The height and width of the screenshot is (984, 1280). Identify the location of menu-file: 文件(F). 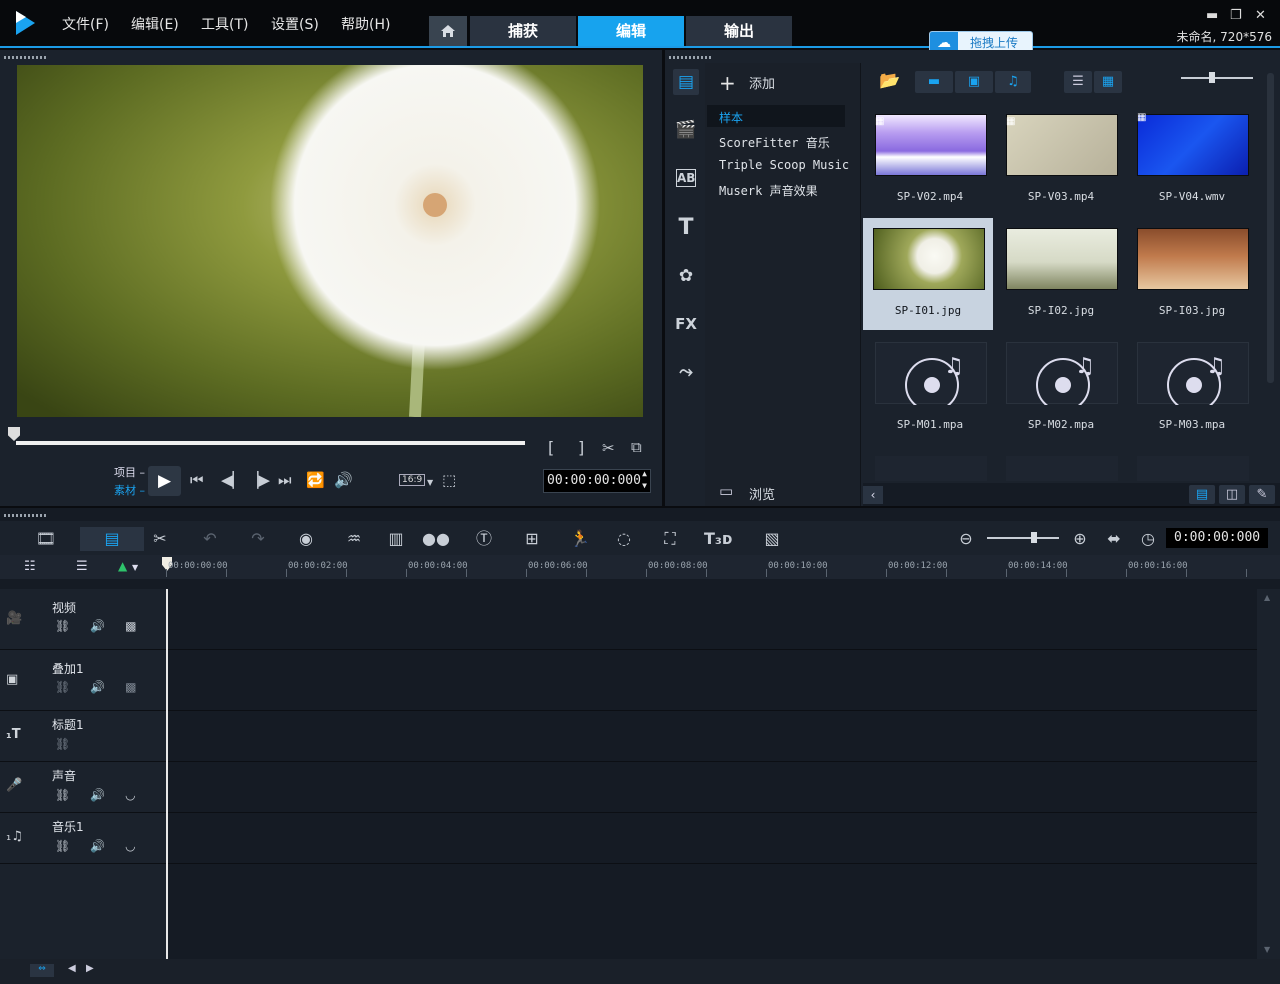
(85, 24).